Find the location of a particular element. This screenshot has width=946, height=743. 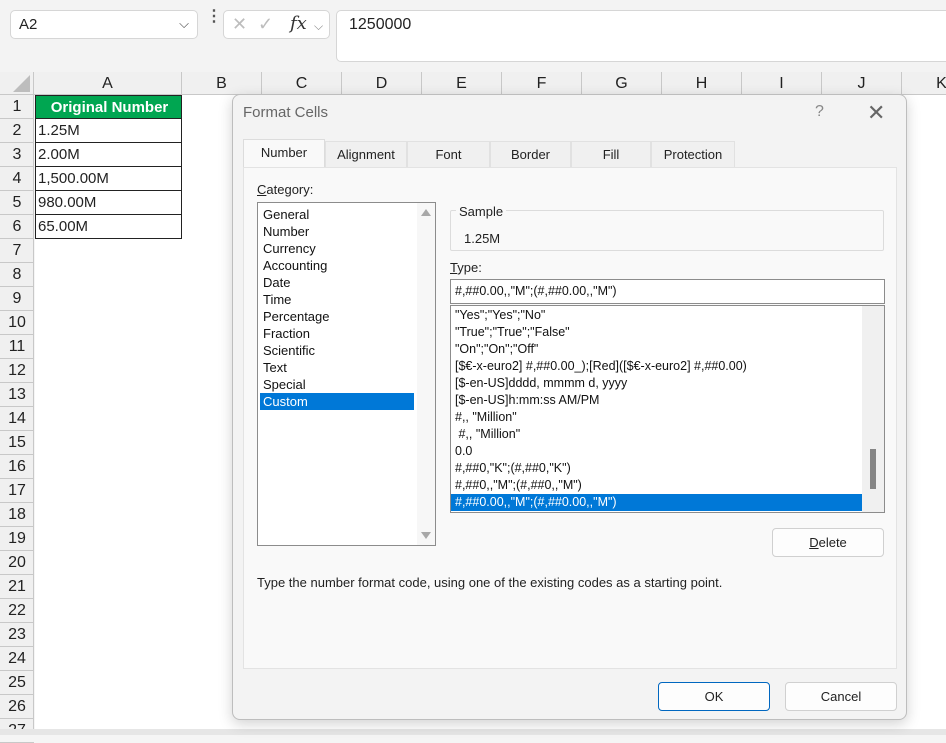

row-header-7: 7 is located at coordinates (17, 251).